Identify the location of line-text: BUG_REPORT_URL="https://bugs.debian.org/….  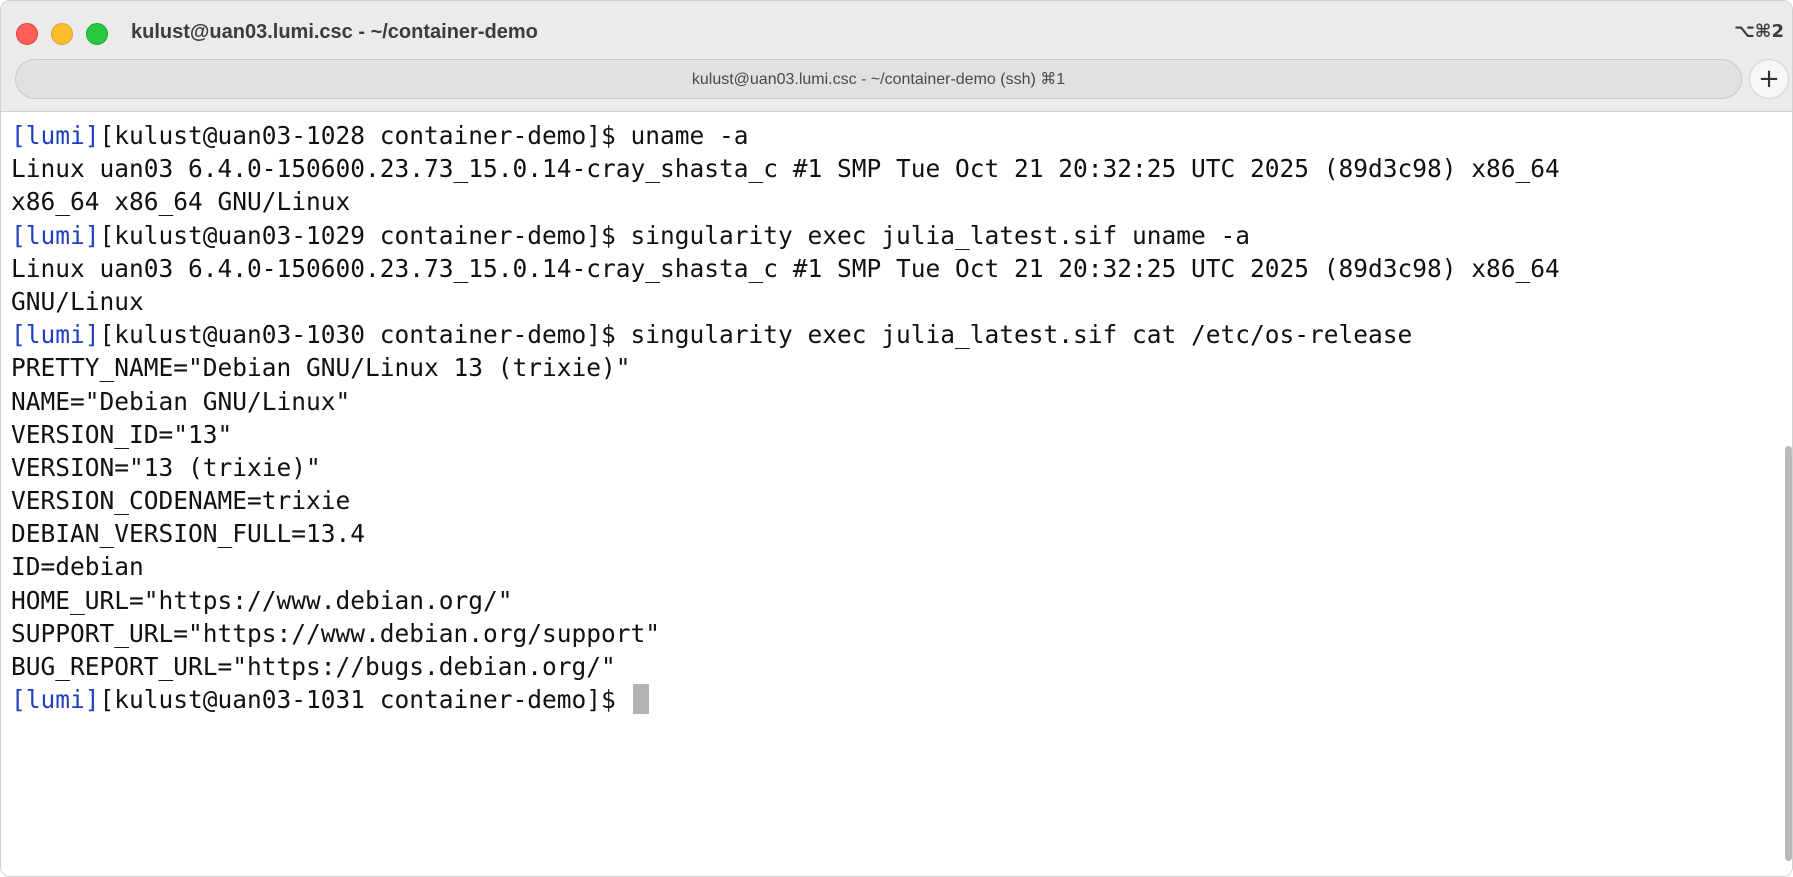
(313, 666).